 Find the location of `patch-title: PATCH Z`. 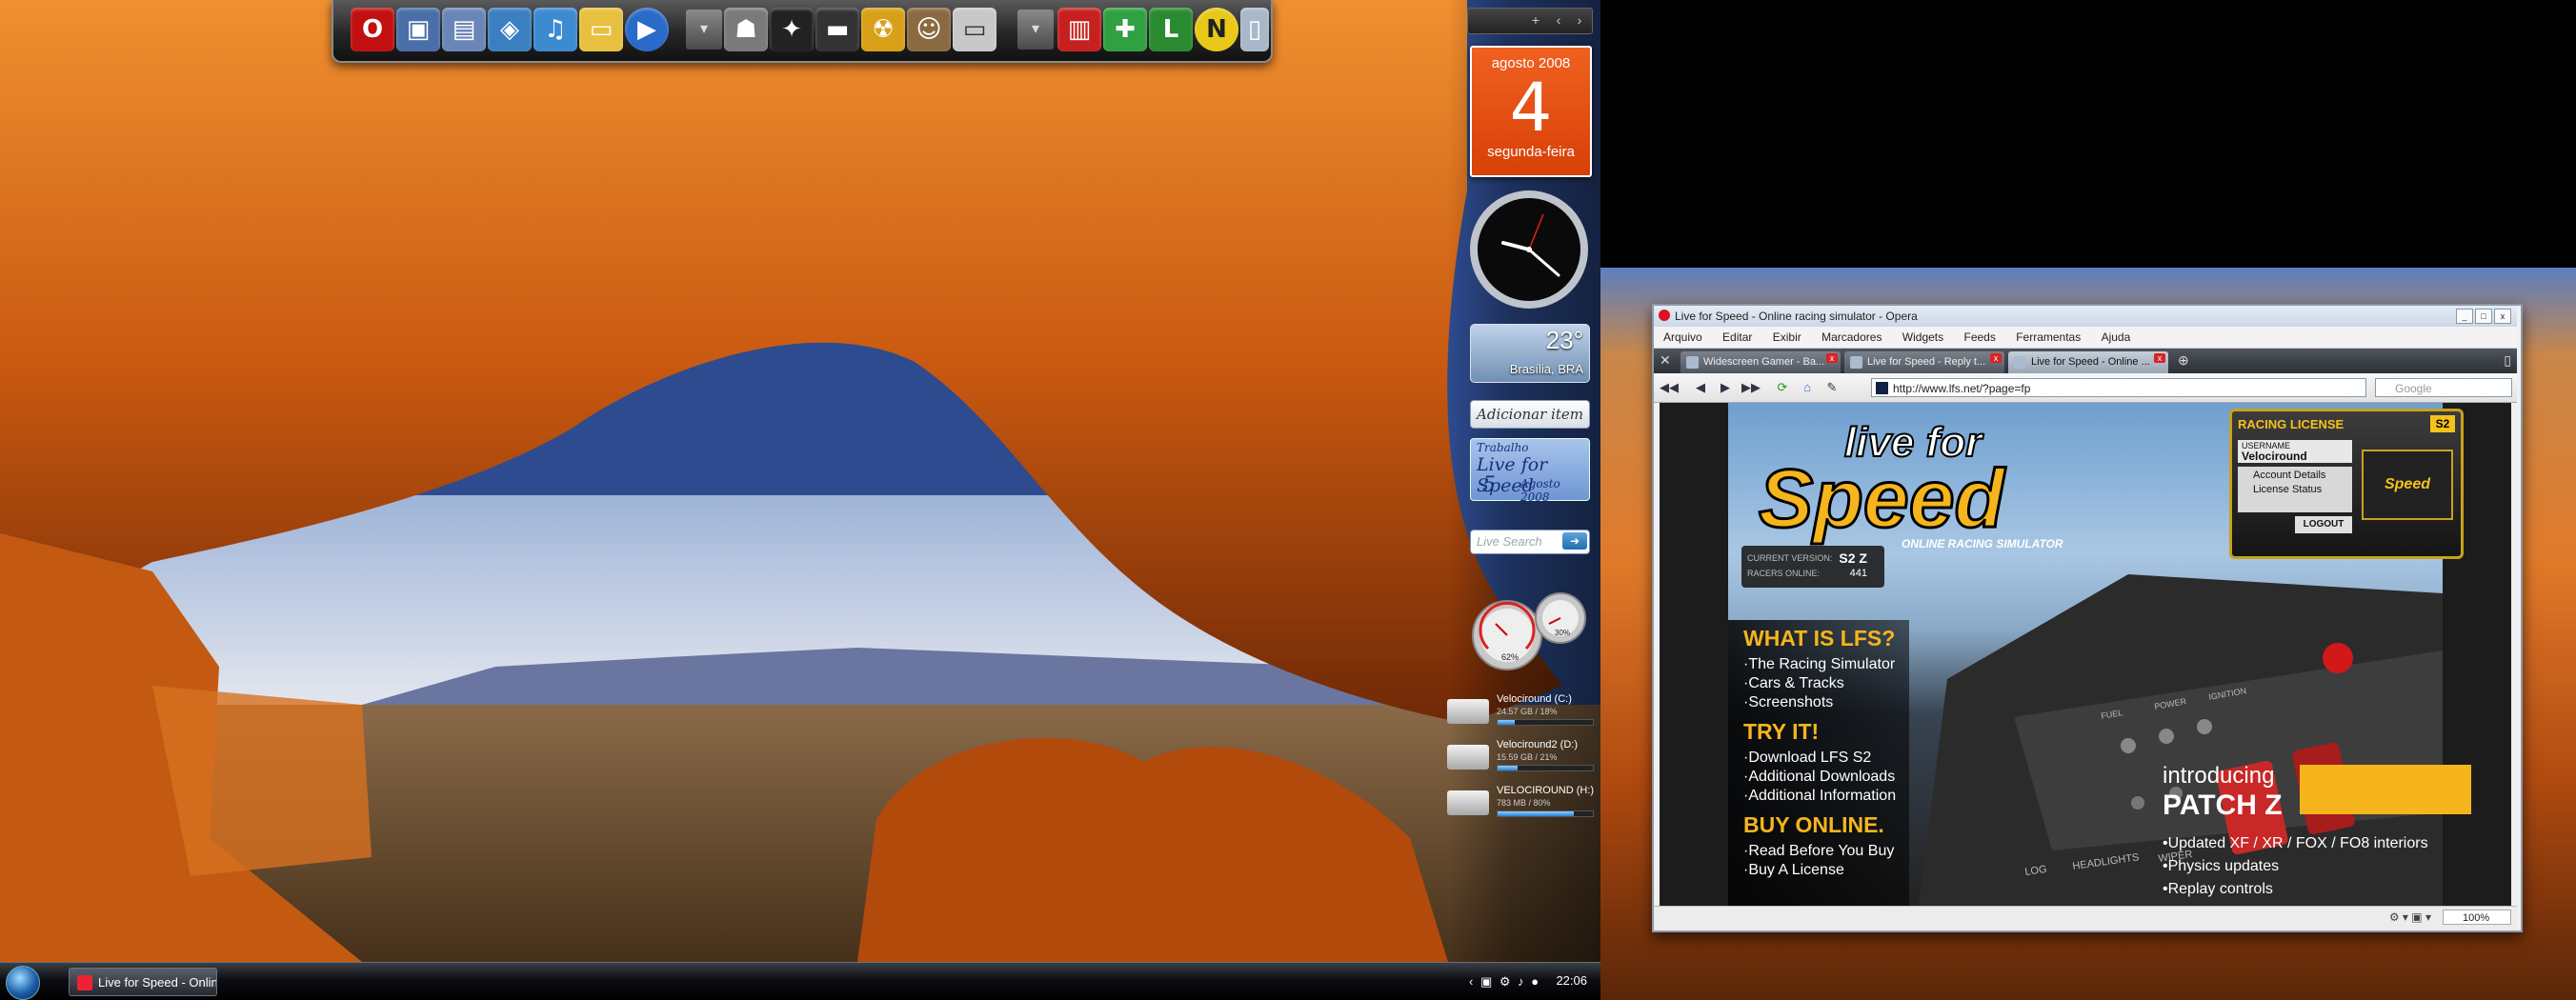

patch-title: PATCH Z is located at coordinates (2223, 806).